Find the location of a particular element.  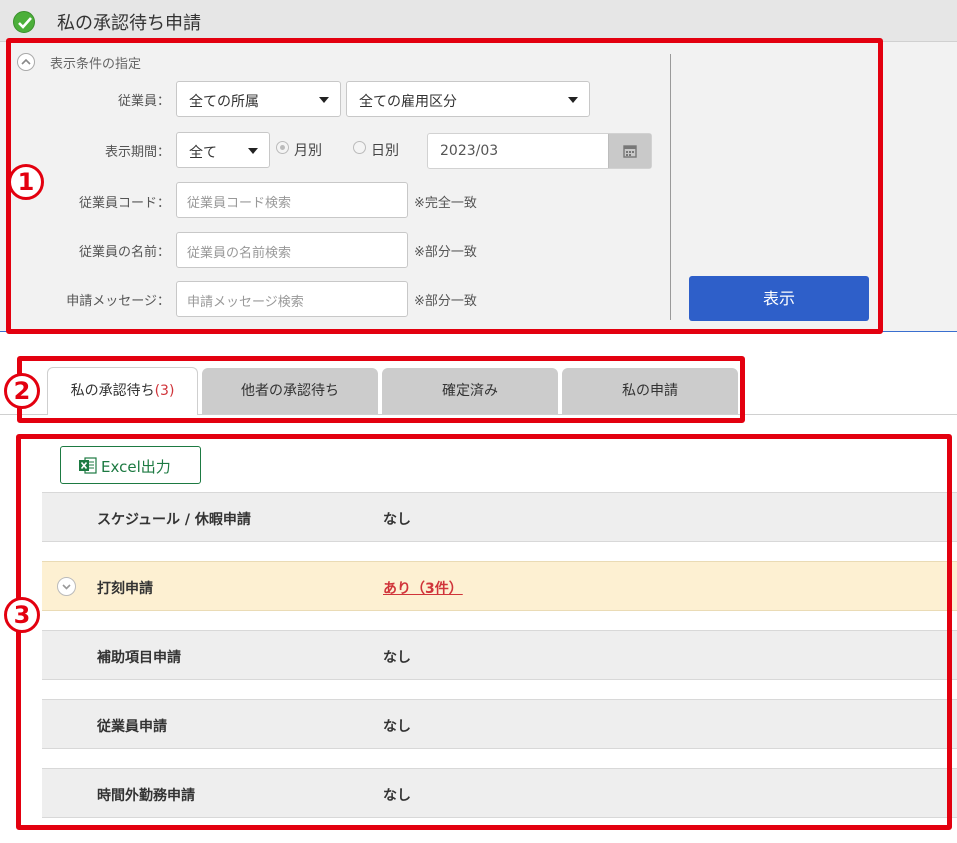

filter-divider is located at coordinates (670, 187).